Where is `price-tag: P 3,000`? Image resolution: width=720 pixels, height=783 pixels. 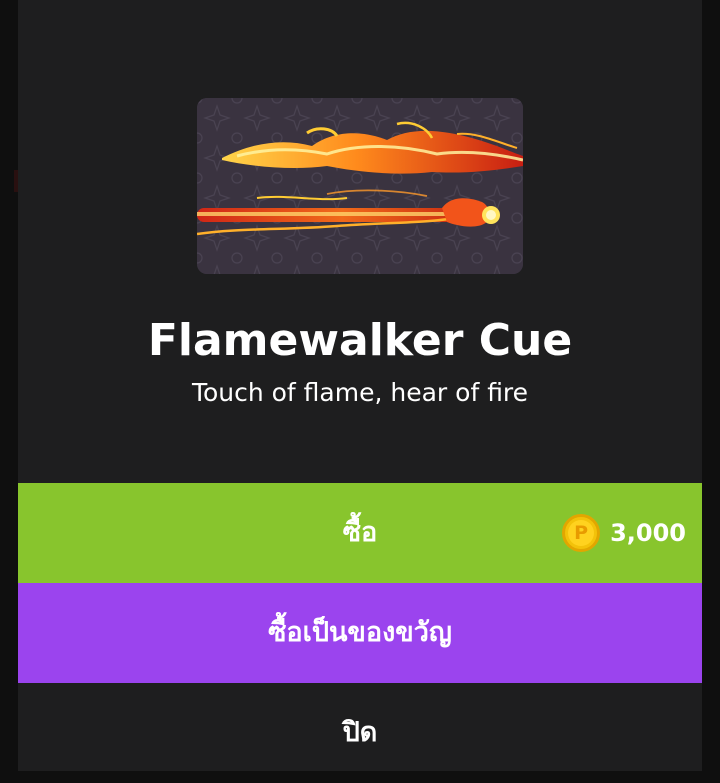 price-tag: P 3,000 is located at coordinates (624, 533).